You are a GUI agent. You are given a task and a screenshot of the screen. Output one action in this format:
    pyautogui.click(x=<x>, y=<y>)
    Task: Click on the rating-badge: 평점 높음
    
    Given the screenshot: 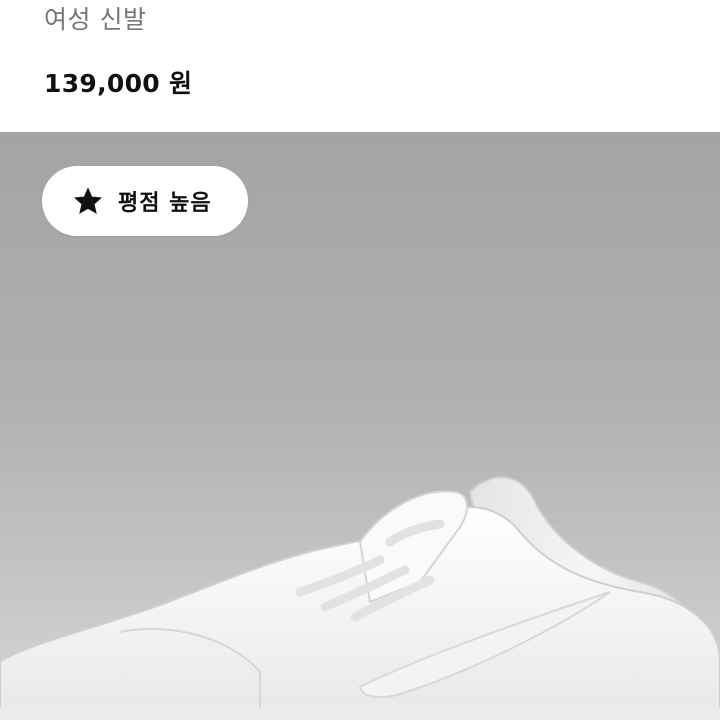 What is the action you would take?
    pyautogui.click(x=145, y=201)
    